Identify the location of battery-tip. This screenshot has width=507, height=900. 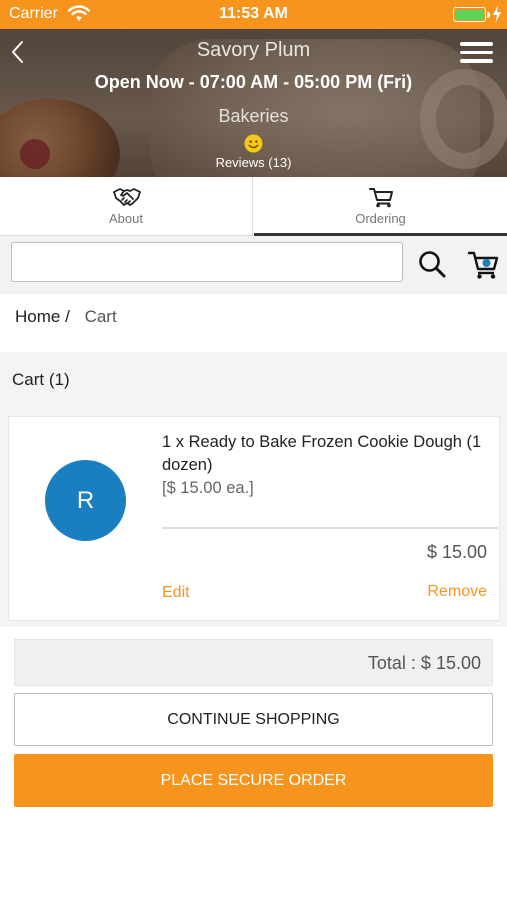
(488, 15).